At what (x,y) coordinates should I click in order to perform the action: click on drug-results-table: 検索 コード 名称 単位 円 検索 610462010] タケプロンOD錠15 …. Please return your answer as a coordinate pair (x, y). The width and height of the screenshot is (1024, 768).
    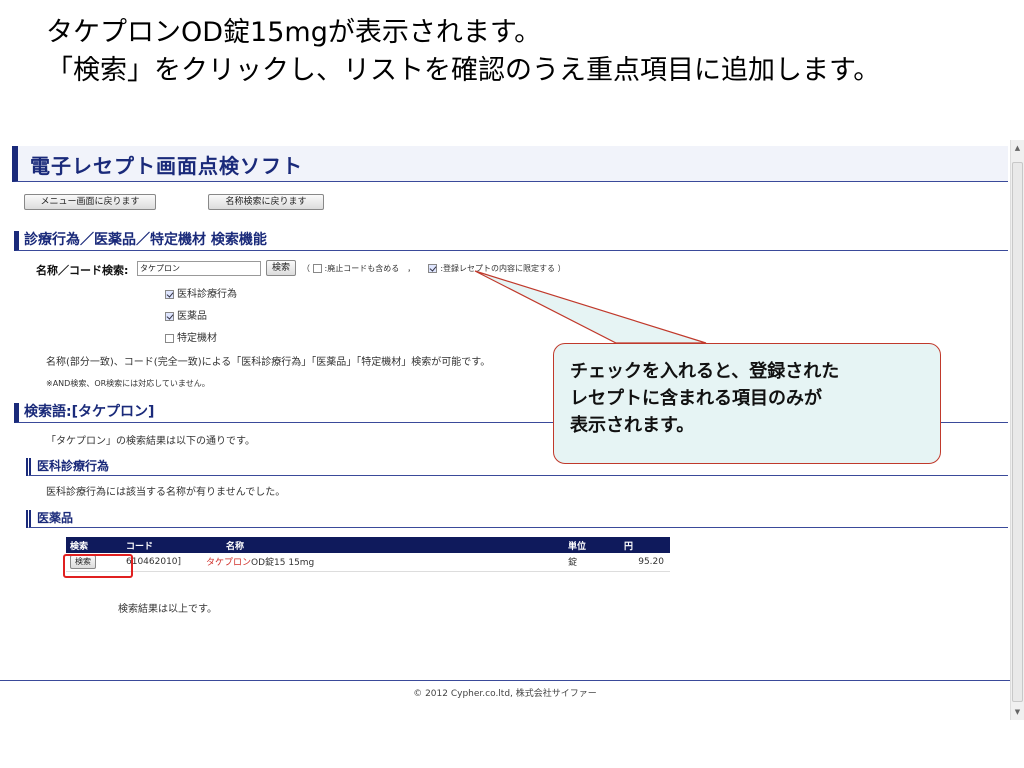
    Looking at the image, I should click on (368, 554).